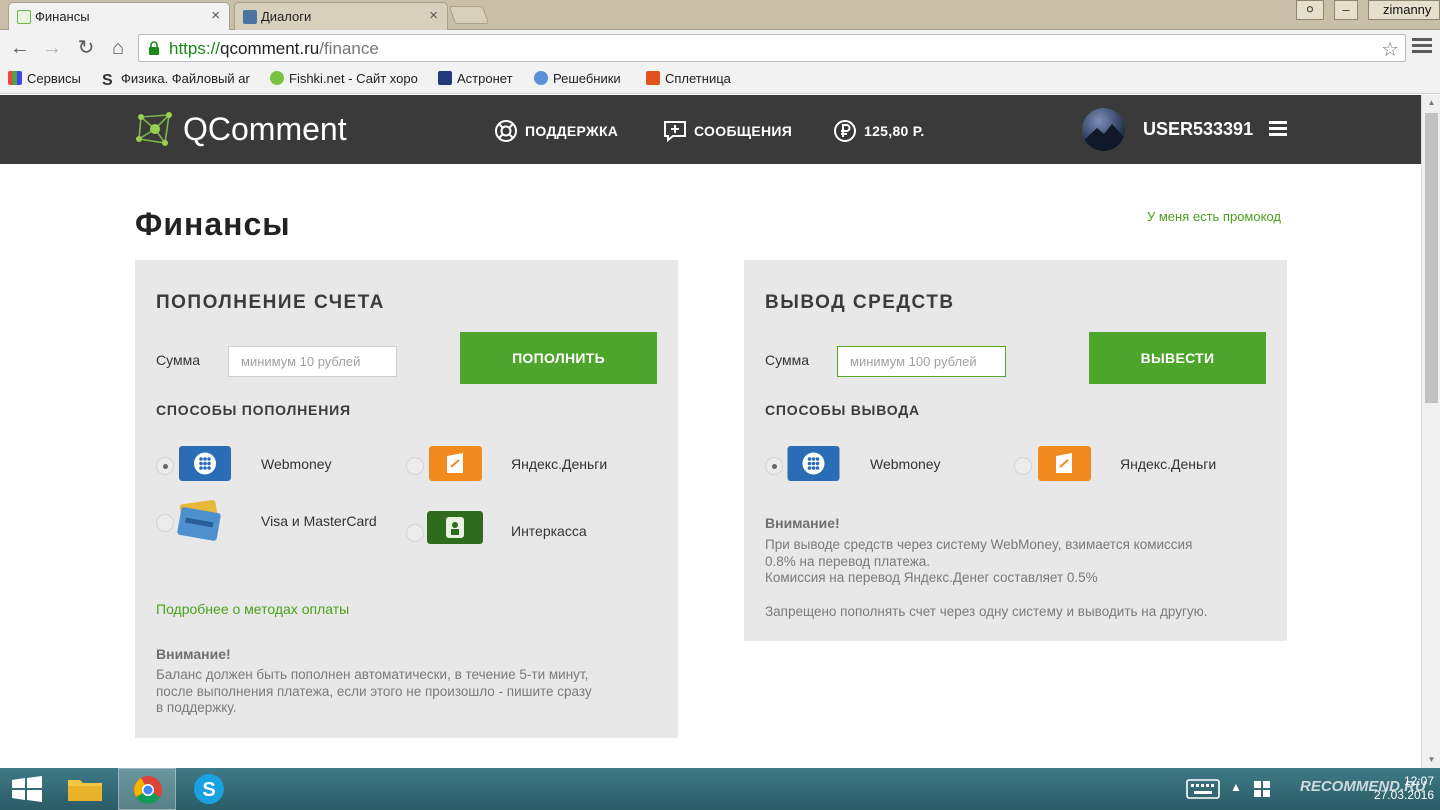 Image resolution: width=1440 pixels, height=810 pixels. I want to click on deposit-note-title: Внимание!, so click(193, 654).